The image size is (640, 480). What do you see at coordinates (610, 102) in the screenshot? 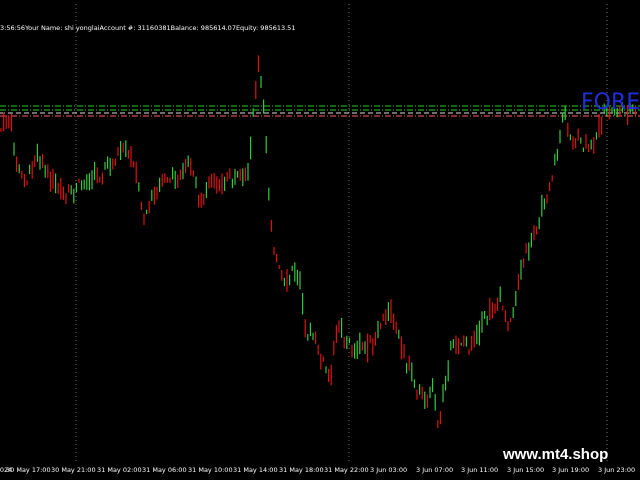
I see `forex-logo-watermark: FORE` at bounding box center [610, 102].